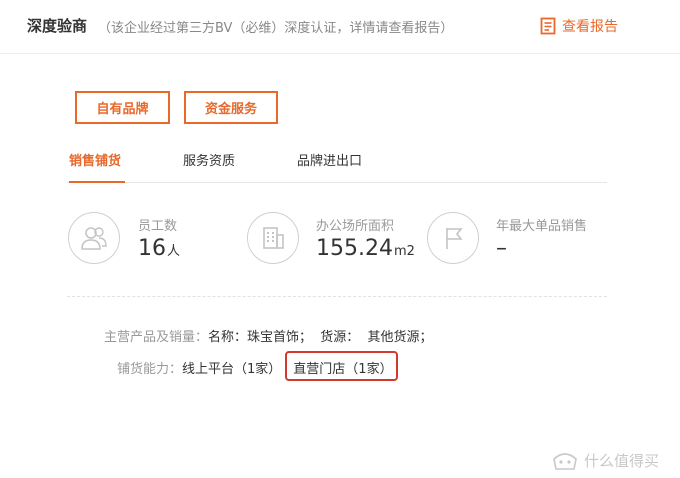 The height and width of the screenshot is (478, 680). Describe the element at coordinates (329, 159) in the screenshot. I see `tab-brand-import-export: 品牌进出口` at that location.